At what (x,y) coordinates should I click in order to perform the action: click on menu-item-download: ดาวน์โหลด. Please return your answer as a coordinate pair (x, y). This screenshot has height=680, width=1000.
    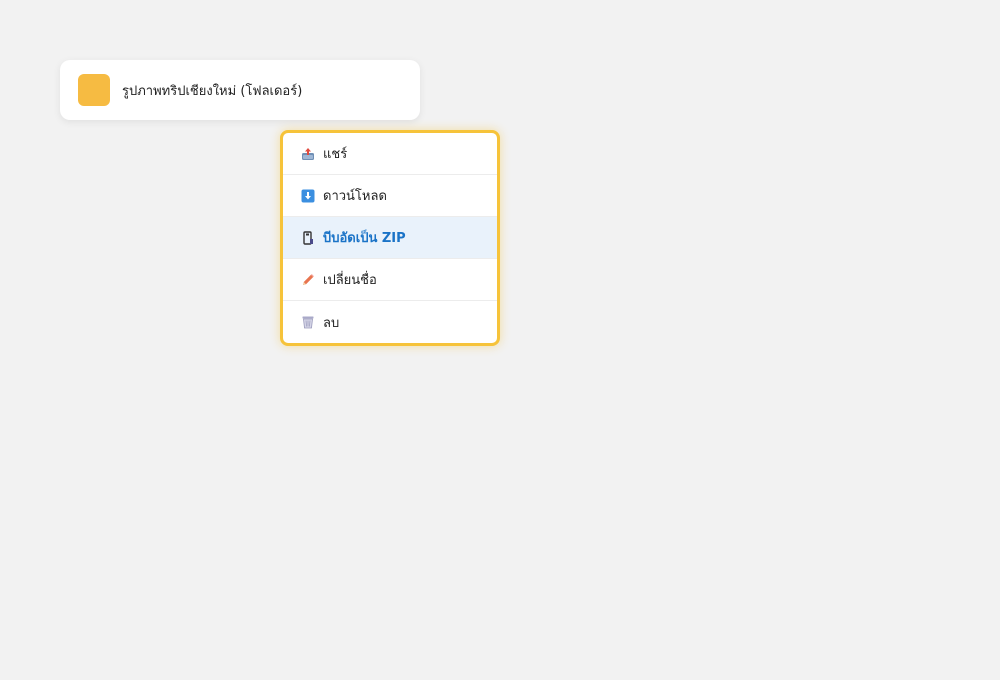
    Looking at the image, I should click on (390, 196).